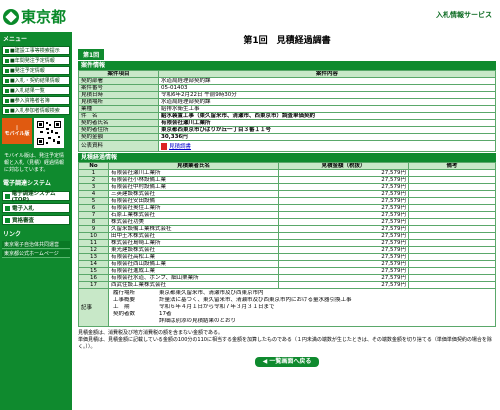 Image resolution: width=500 pixels, height=410 pixels. Describe the element at coordinates (12, 234) in the screenshot. I see `links-title: リンク` at that location.